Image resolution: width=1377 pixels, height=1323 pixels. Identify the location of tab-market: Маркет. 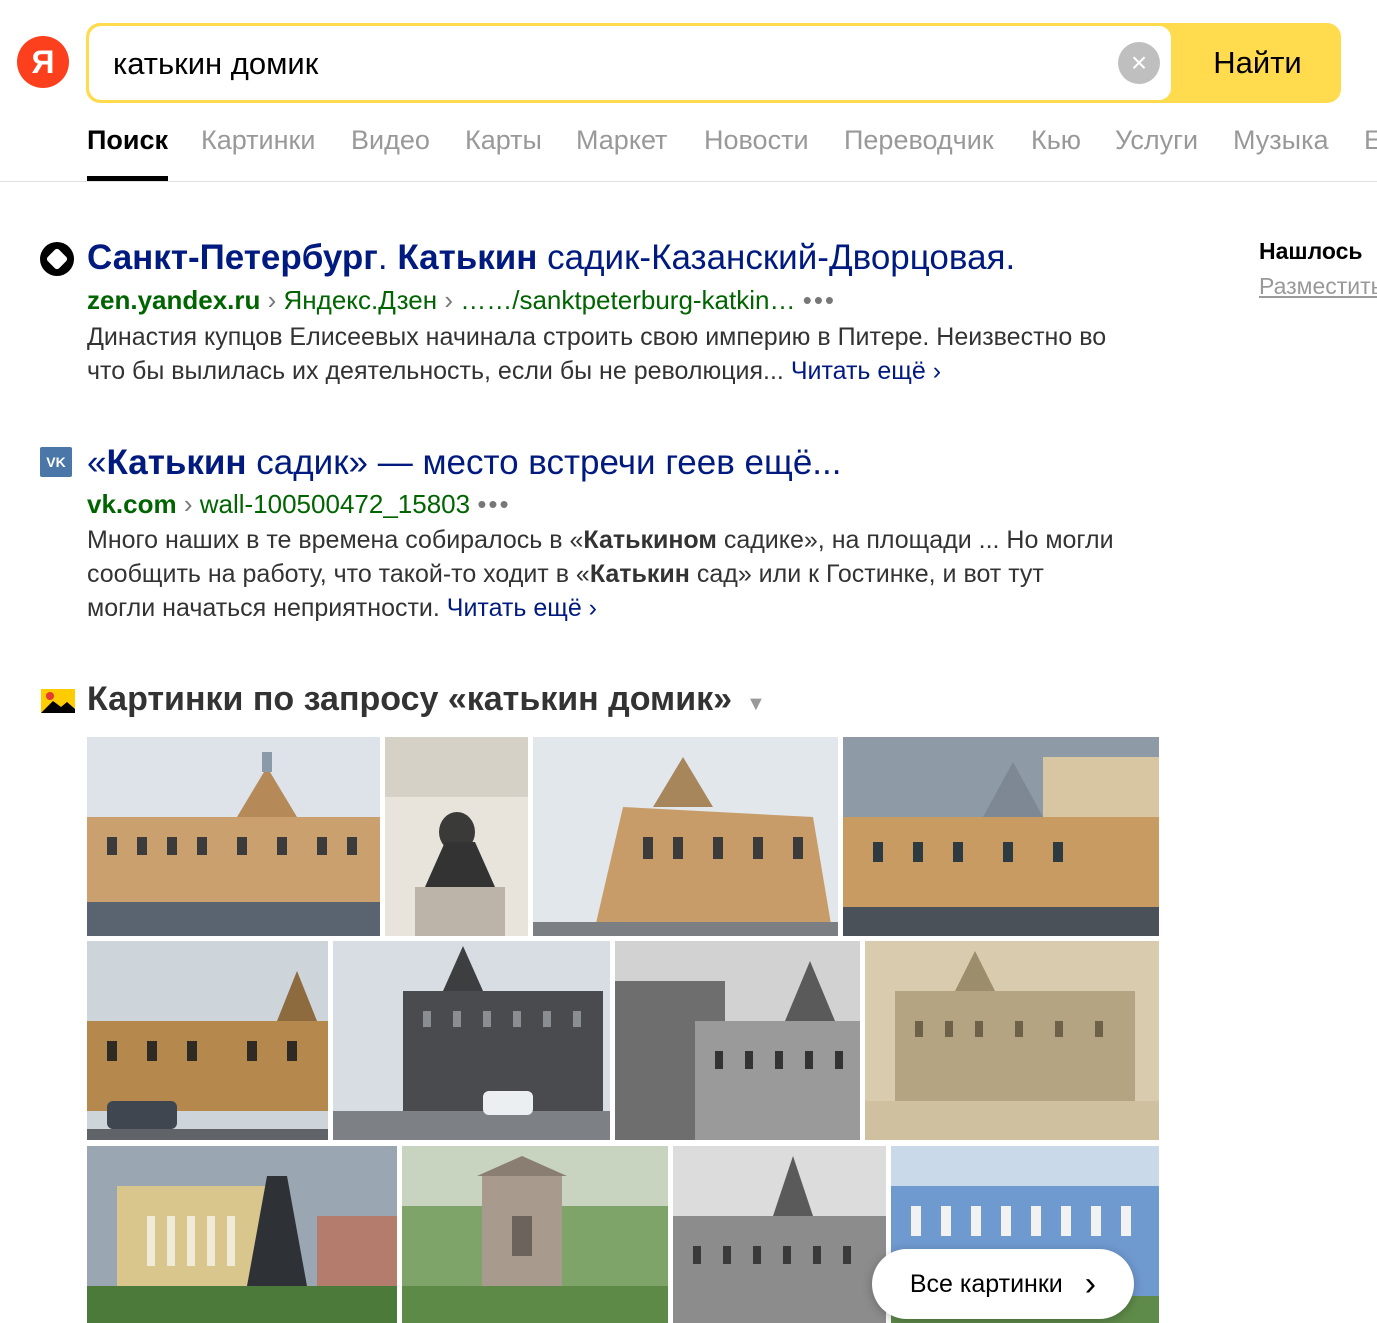
(621, 153).